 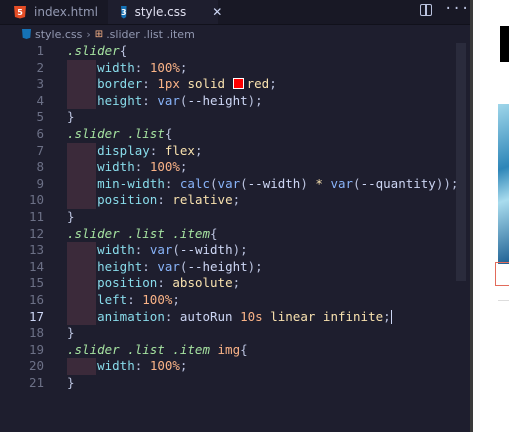 What do you see at coordinates (244, 316) in the screenshot?
I see `line-text: animation: autoRun 10s linear infinite;` at bounding box center [244, 316].